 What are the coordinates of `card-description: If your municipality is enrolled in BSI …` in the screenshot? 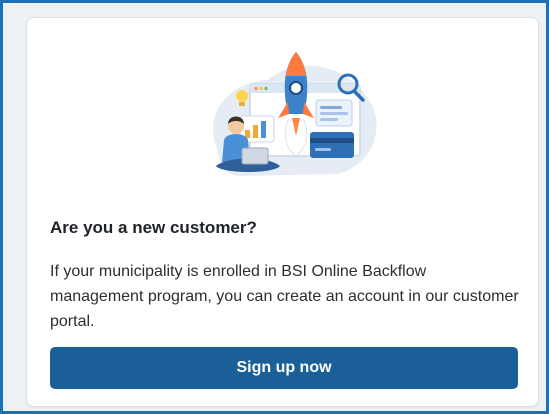 It's located at (284, 296).